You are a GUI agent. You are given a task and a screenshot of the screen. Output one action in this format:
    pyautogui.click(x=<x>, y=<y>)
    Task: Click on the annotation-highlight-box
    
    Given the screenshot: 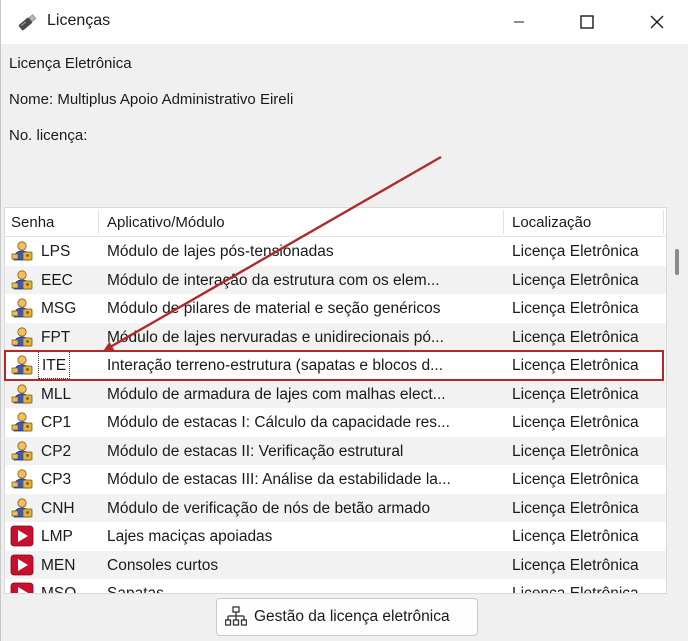 What is the action you would take?
    pyautogui.click(x=334, y=365)
    